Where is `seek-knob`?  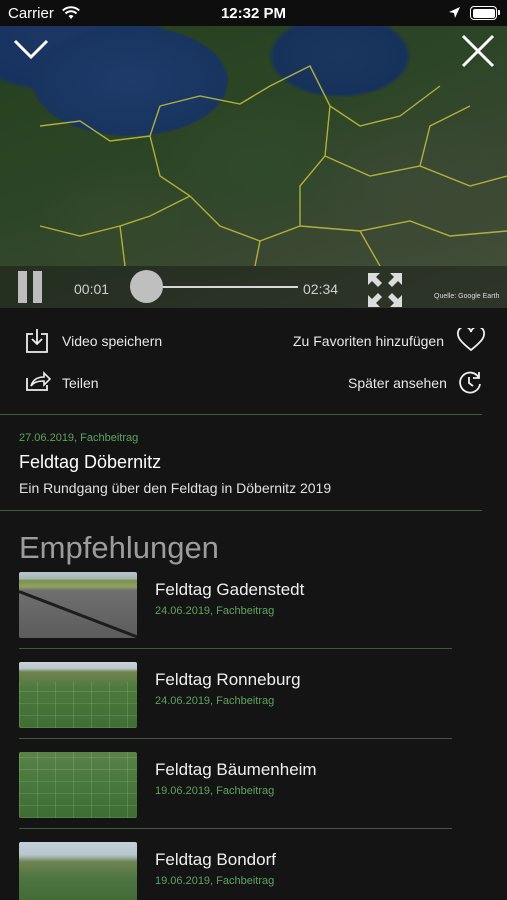 seek-knob is located at coordinates (146, 286).